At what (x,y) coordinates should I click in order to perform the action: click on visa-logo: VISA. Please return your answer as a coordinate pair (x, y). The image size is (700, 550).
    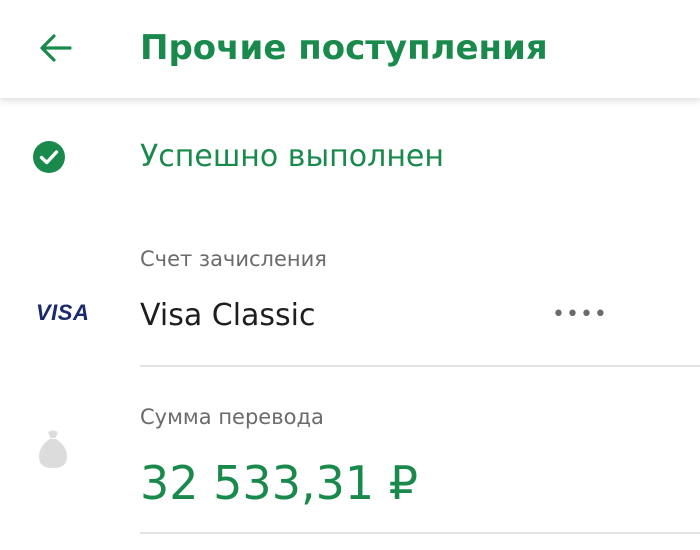
    Looking at the image, I should click on (63, 312).